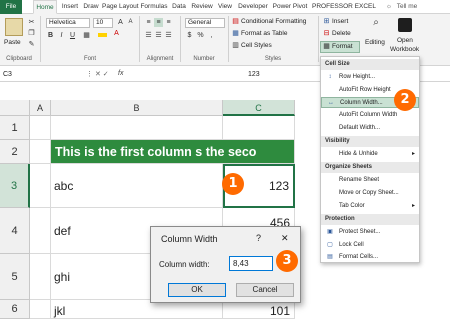 This screenshot has height=319, width=450. I want to click on menu-item-label: Lock Cell, so click(351, 245).